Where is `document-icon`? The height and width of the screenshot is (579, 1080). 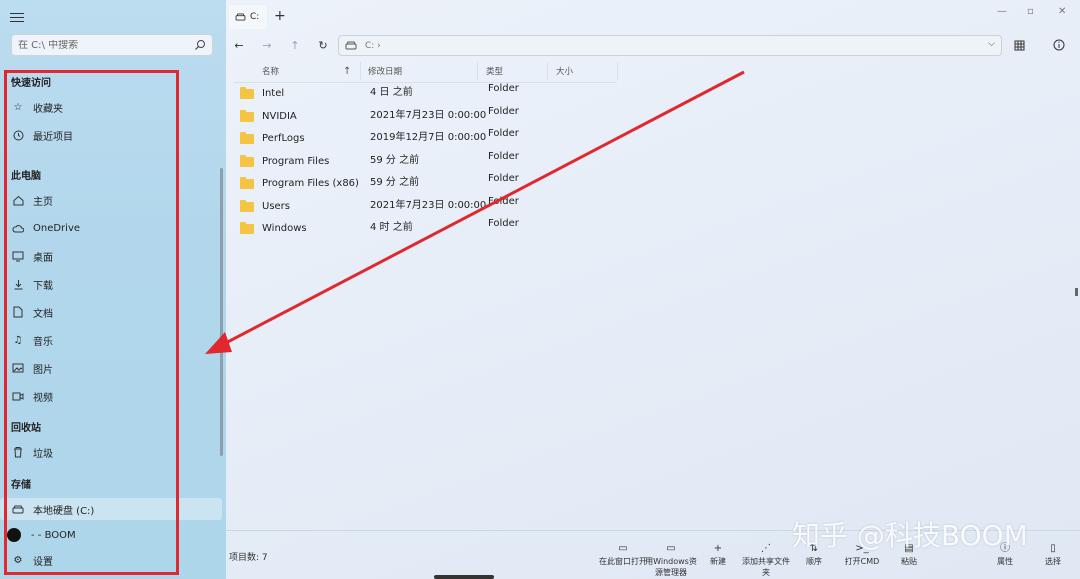 document-icon is located at coordinates (18, 312).